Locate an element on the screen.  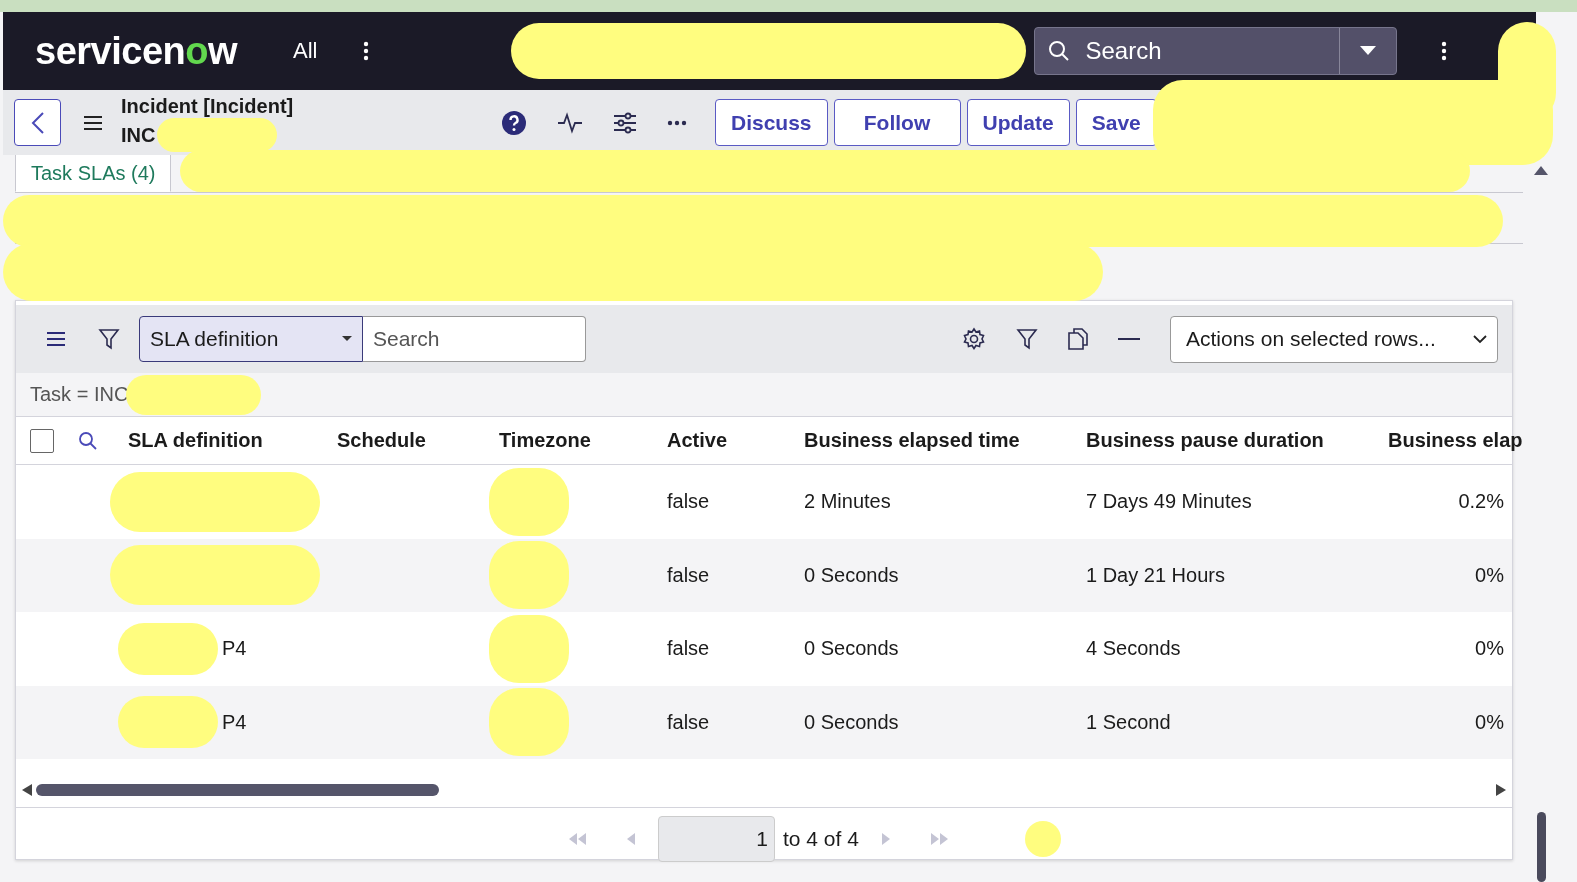
scroll-right-icon is located at coordinates (1501, 790).